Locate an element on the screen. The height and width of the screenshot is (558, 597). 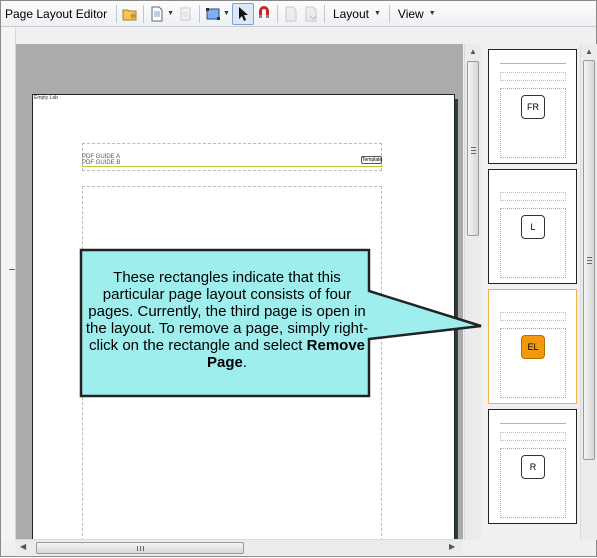
canvas-hscroll-thumb is located at coordinates (140, 548).